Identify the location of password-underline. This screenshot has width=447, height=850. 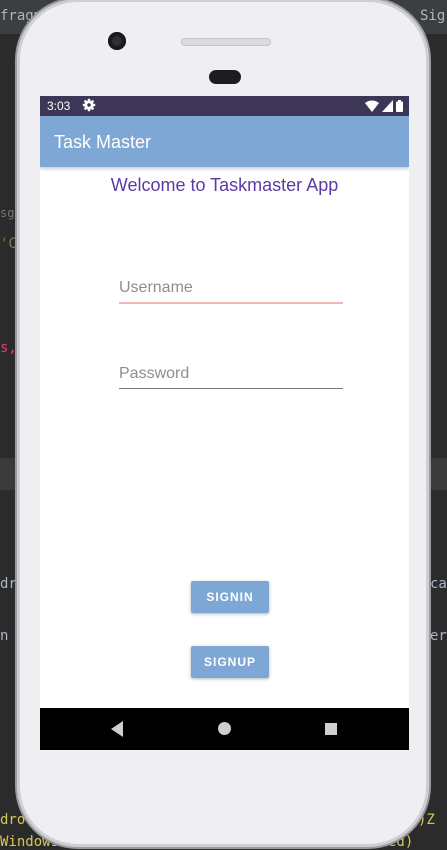
(231, 388).